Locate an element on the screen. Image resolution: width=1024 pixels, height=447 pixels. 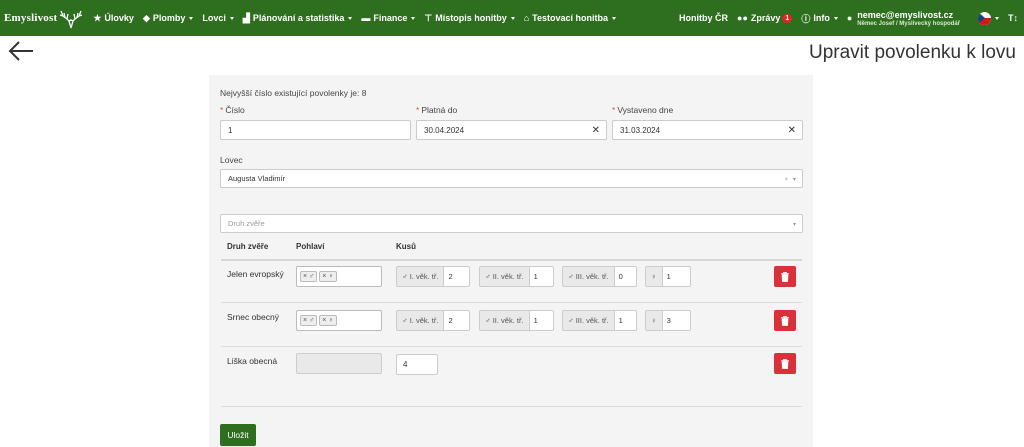
tag-icon: ◆ is located at coordinates (146, 17).